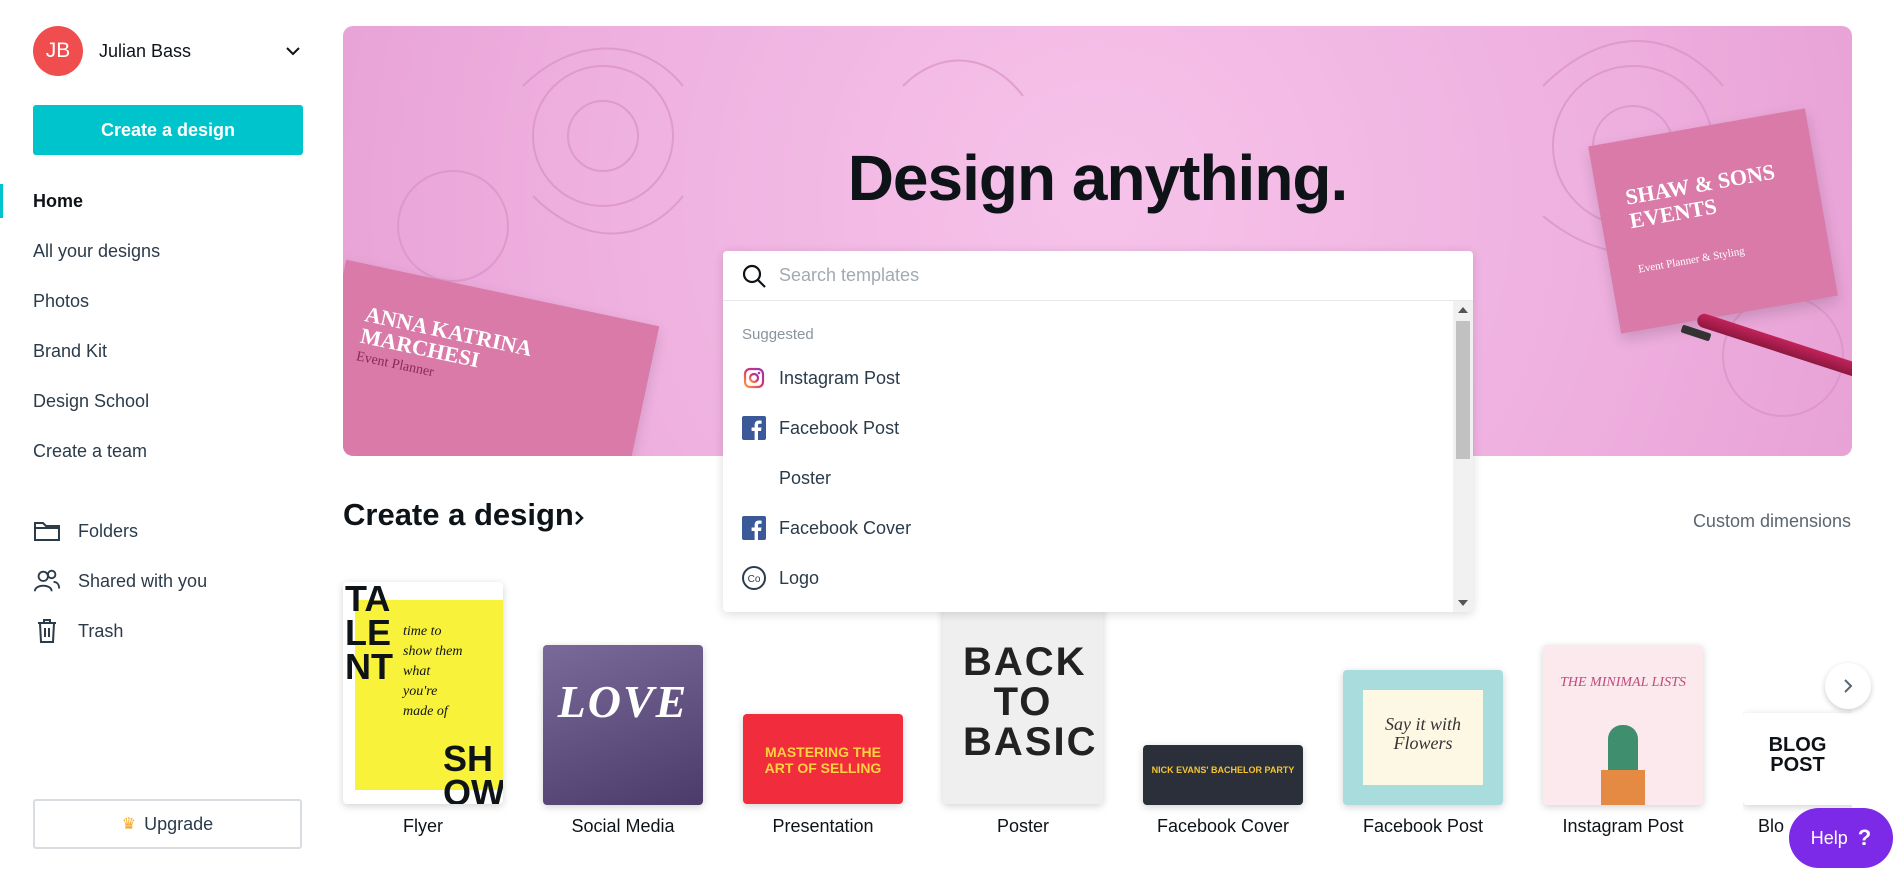 The image size is (1899, 877). Describe the element at coordinates (166, 401) in the screenshot. I see `nav-design-school: Design School` at that location.